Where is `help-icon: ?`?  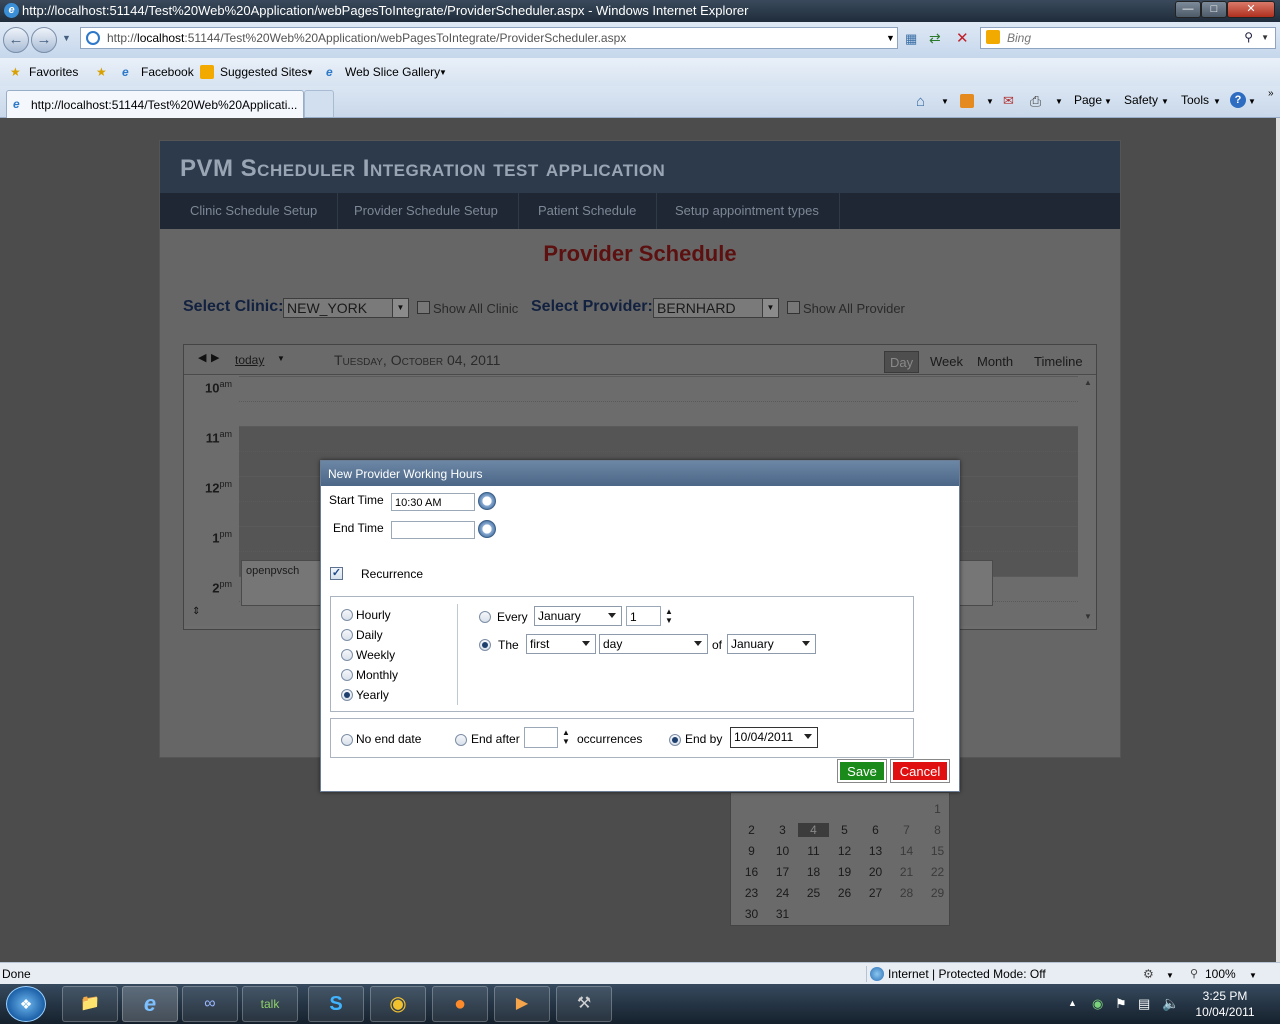
help-icon: ? is located at coordinates (1238, 100).